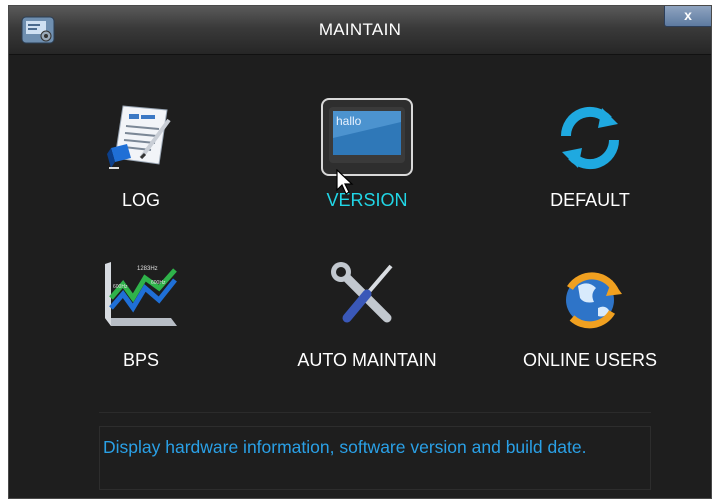  Describe the element at coordinates (594, 300) in the screenshot. I see `globe-users-icon` at that location.